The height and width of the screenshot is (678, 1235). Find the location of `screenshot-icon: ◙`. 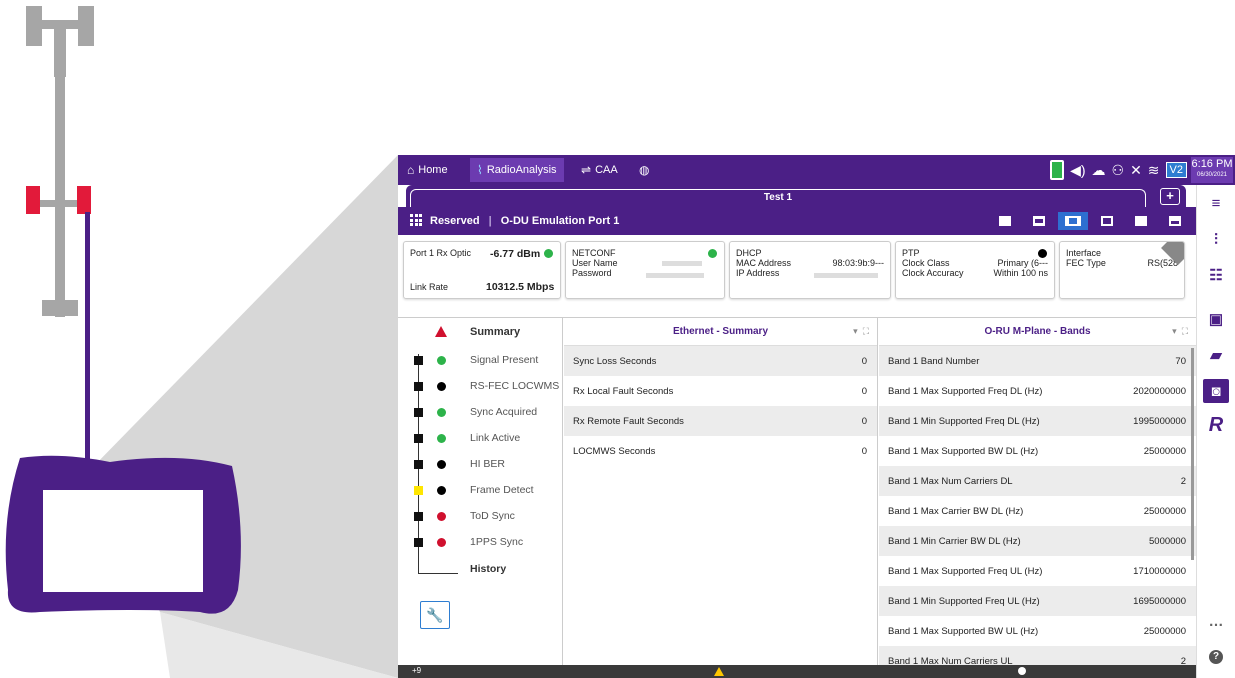

screenshot-icon: ◙ is located at coordinates (1216, 391).